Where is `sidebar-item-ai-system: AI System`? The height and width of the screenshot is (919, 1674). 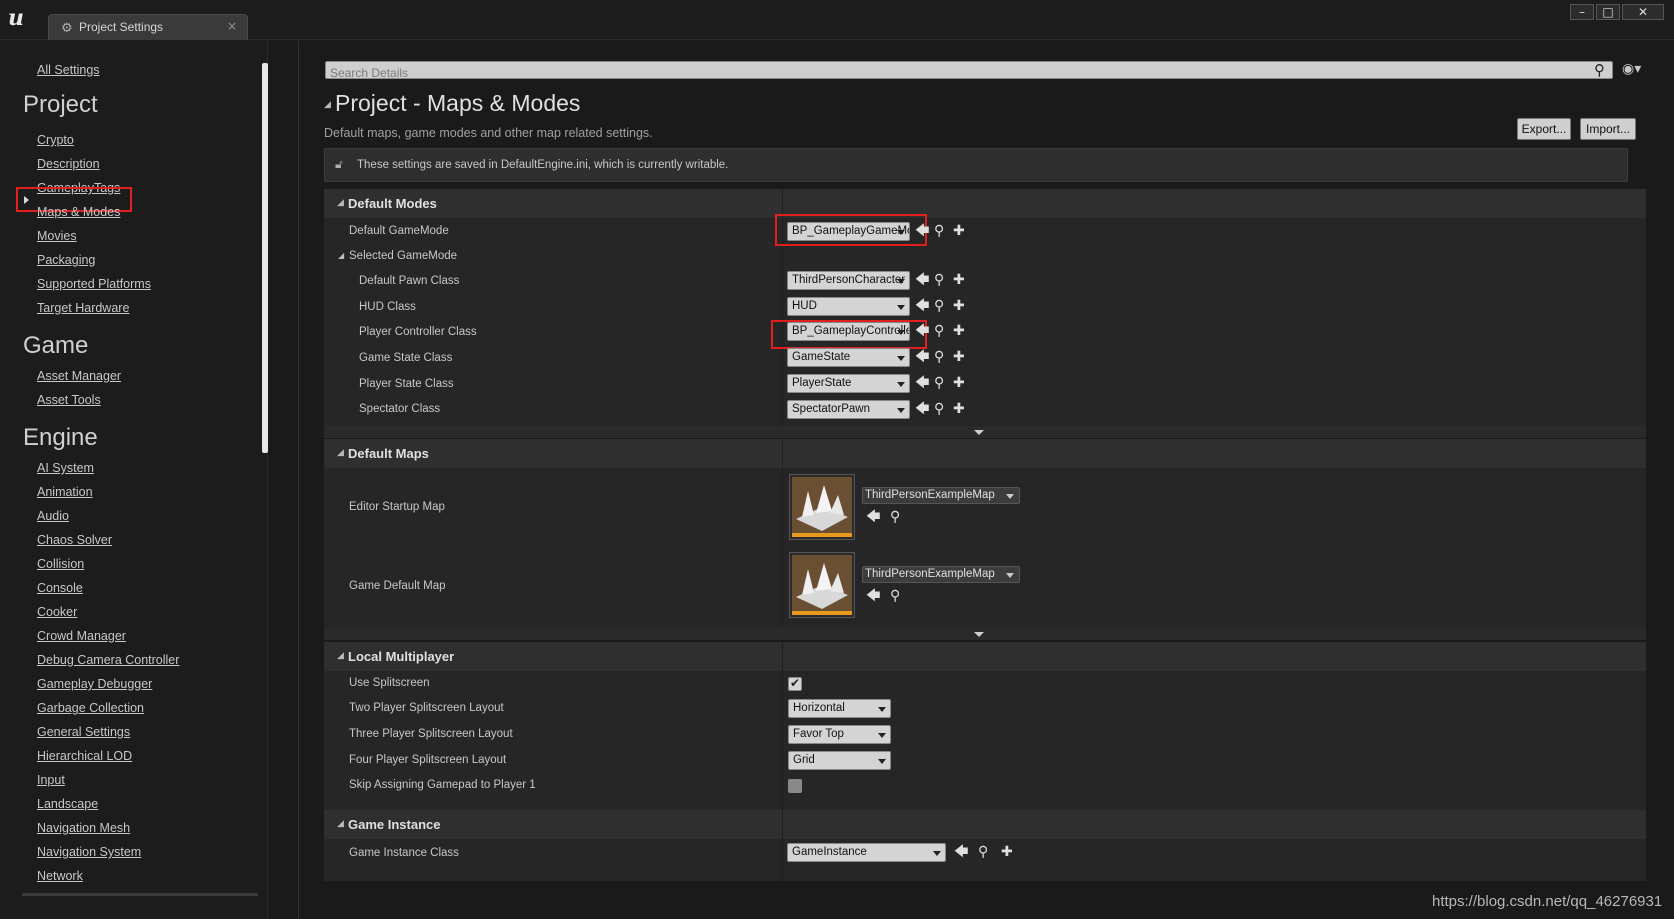
sidebar-item-ai-system: AI System is located at coordinates (65, 468).